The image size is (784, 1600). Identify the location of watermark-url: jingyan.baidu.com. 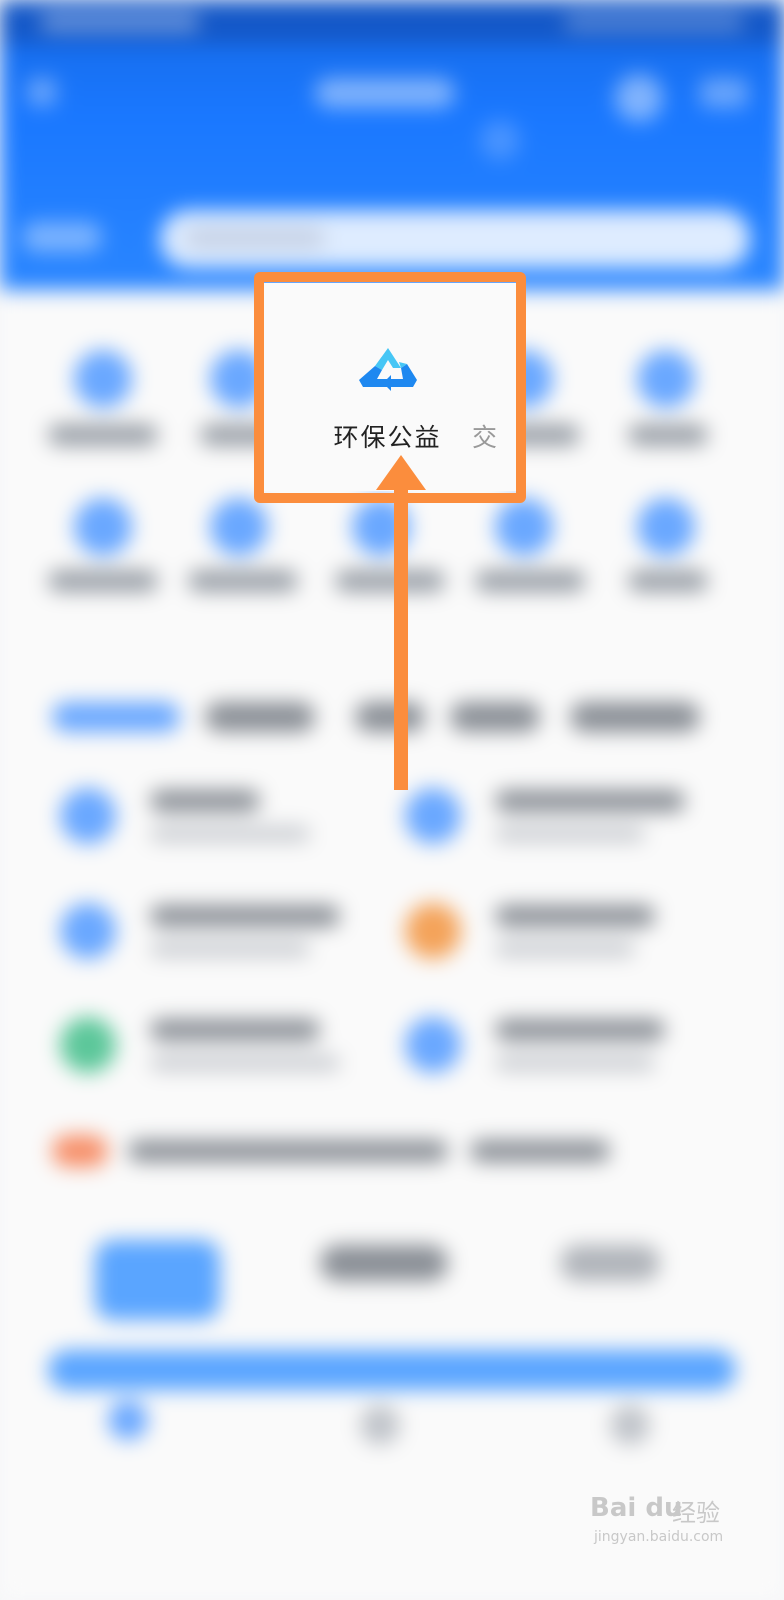
(659, 1537).